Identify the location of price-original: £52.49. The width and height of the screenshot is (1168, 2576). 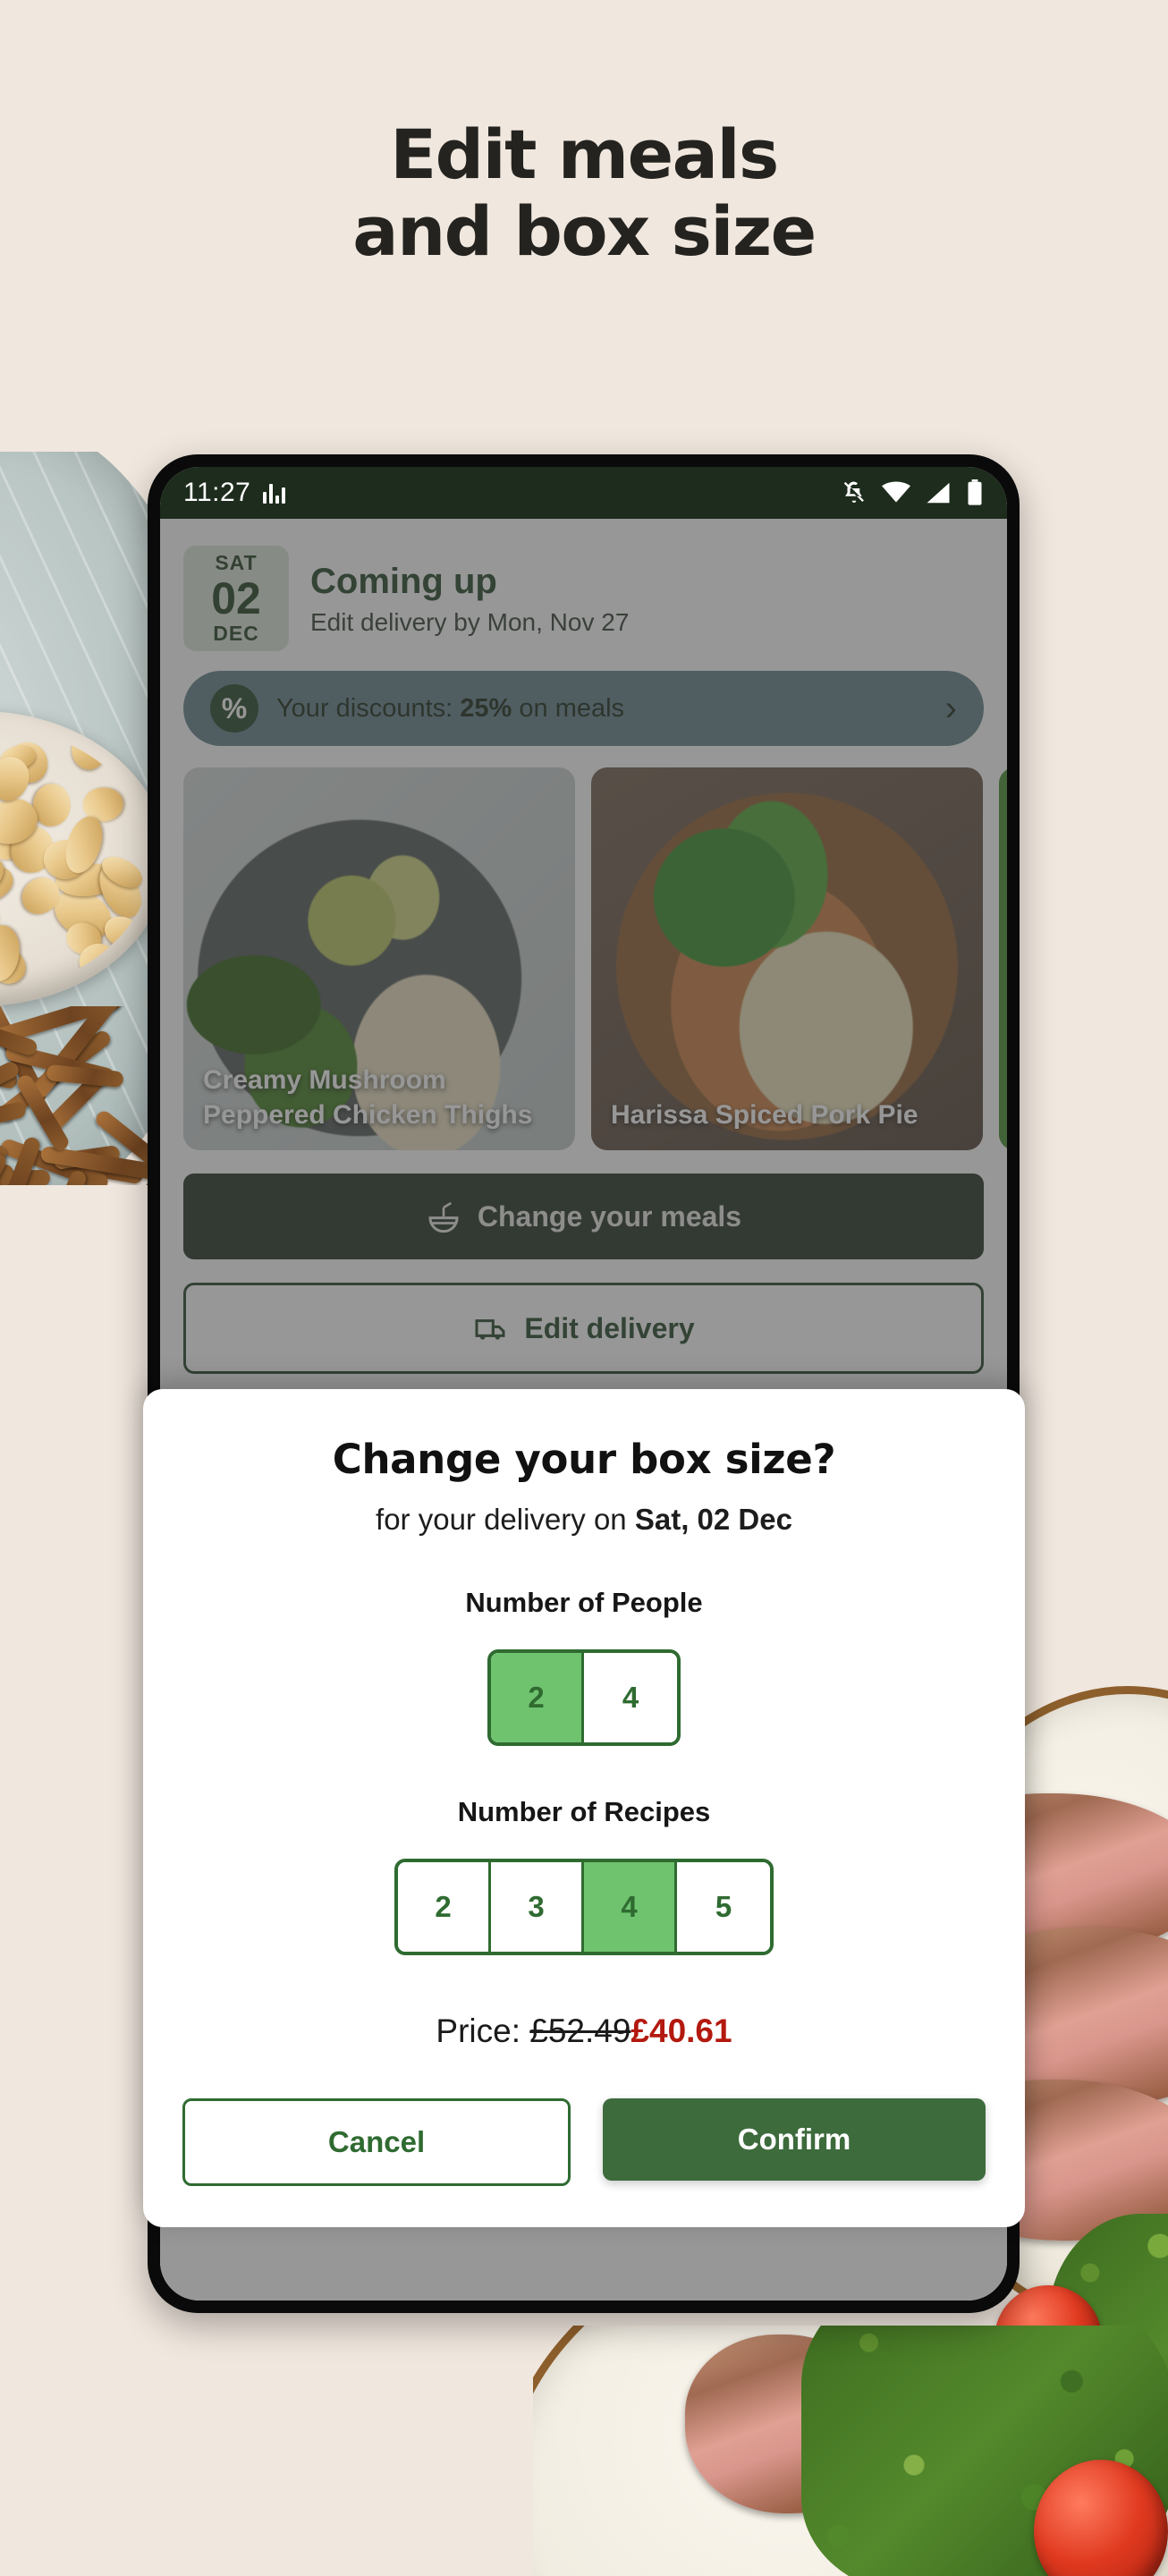
(580, 2030).